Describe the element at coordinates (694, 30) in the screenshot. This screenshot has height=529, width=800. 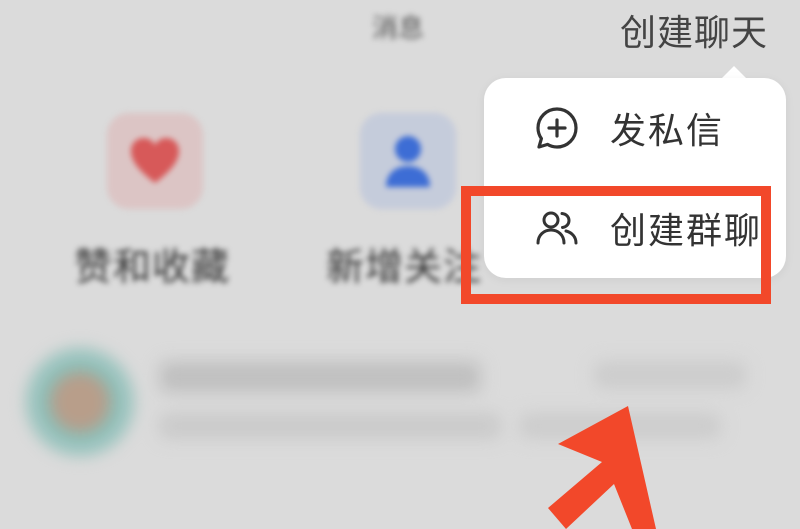
I see `create-chat-button: 创建聊天` at that location.